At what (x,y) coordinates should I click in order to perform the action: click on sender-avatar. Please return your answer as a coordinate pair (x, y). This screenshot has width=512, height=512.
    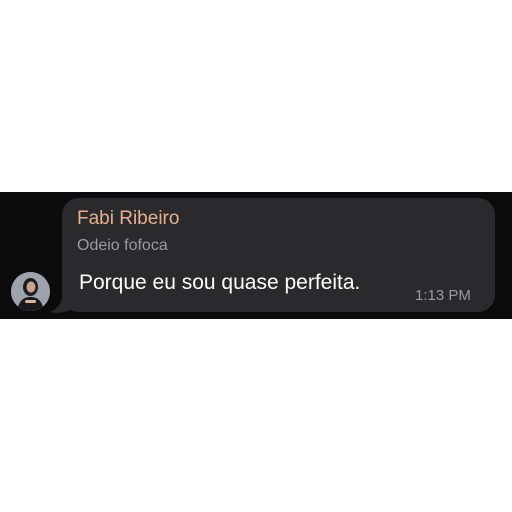
    Looking at the image, I should click on (30, 291).